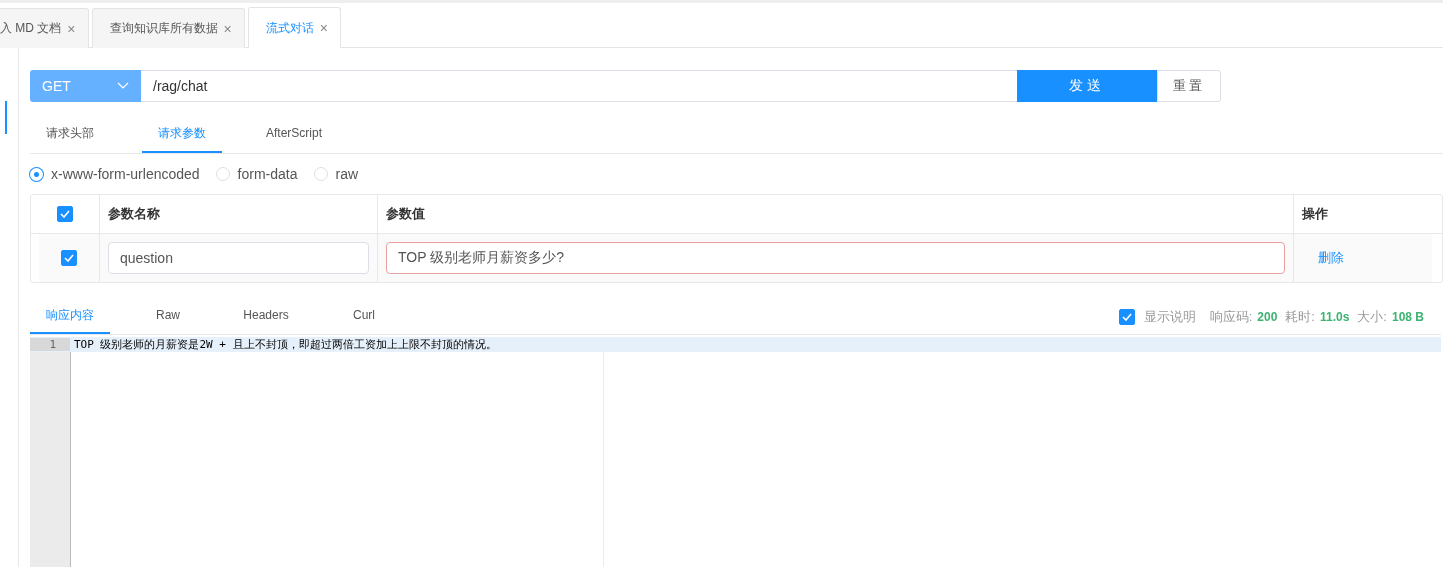  What do you see at coordinates (50, 344) in the screenshot?
I see `line-number: 1` at bounding box center [50, 344].